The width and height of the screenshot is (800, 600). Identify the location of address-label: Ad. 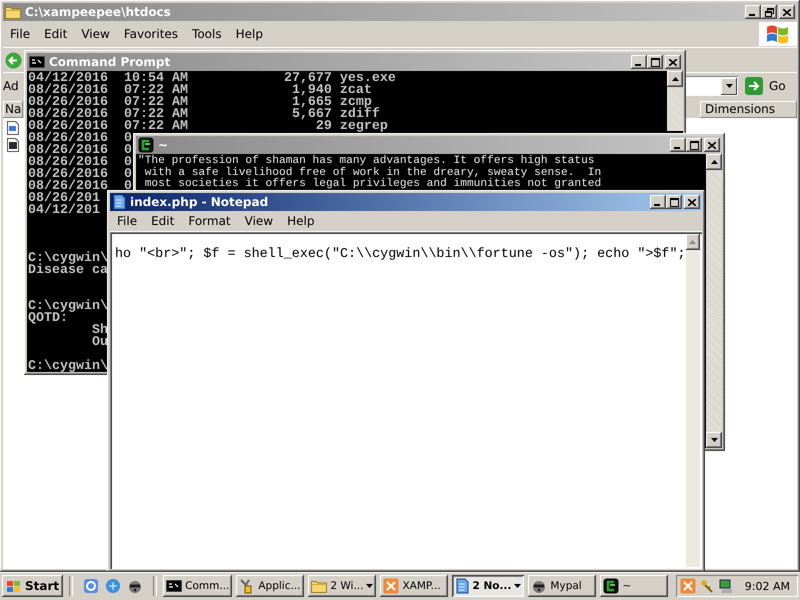
(11, 86).